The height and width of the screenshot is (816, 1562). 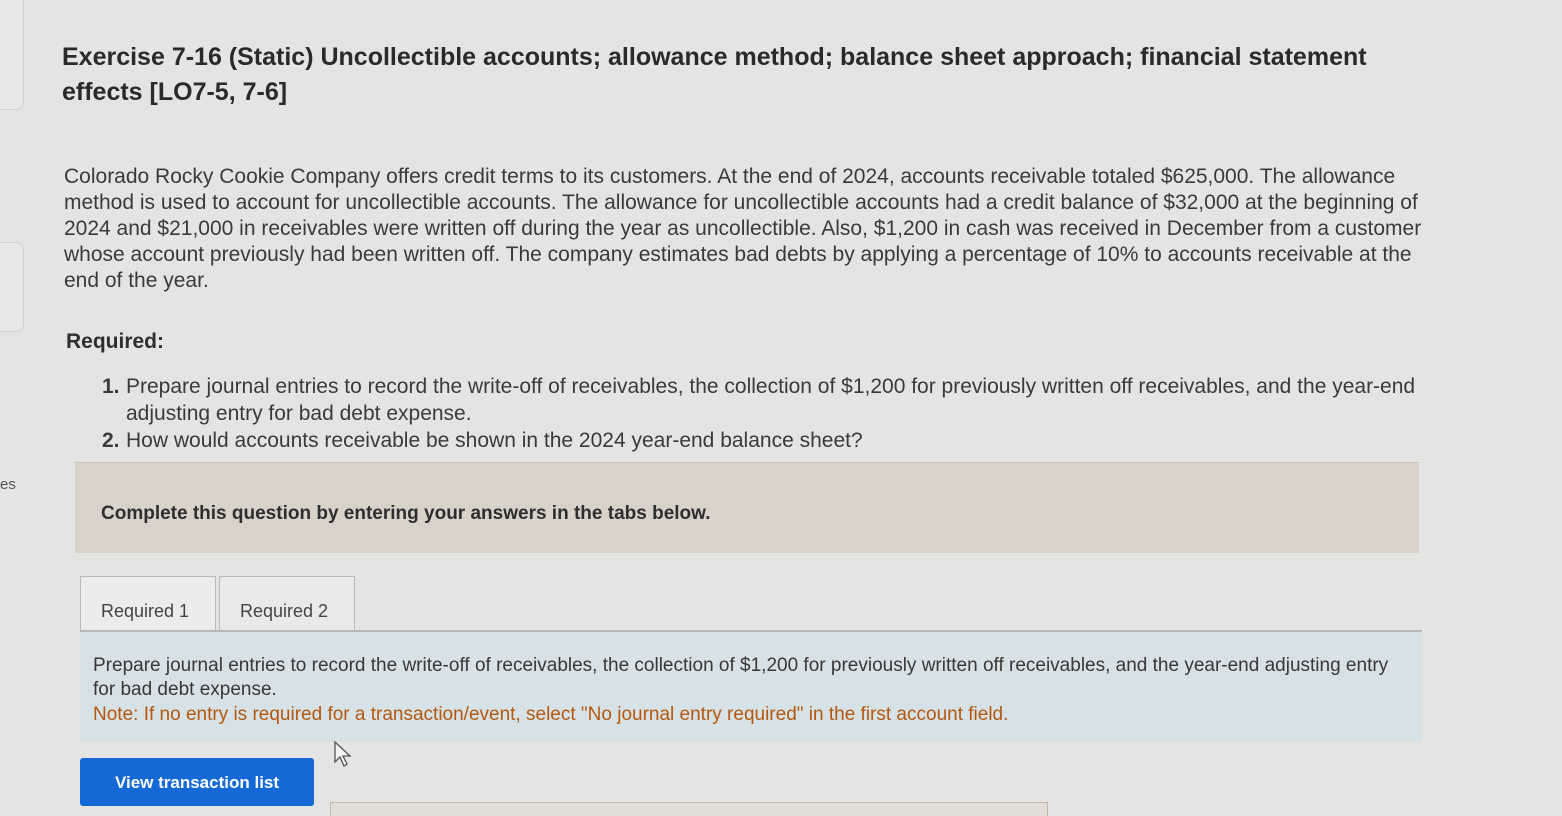 I want to click on tab-label: Required 2, so click(x=284, y=611).